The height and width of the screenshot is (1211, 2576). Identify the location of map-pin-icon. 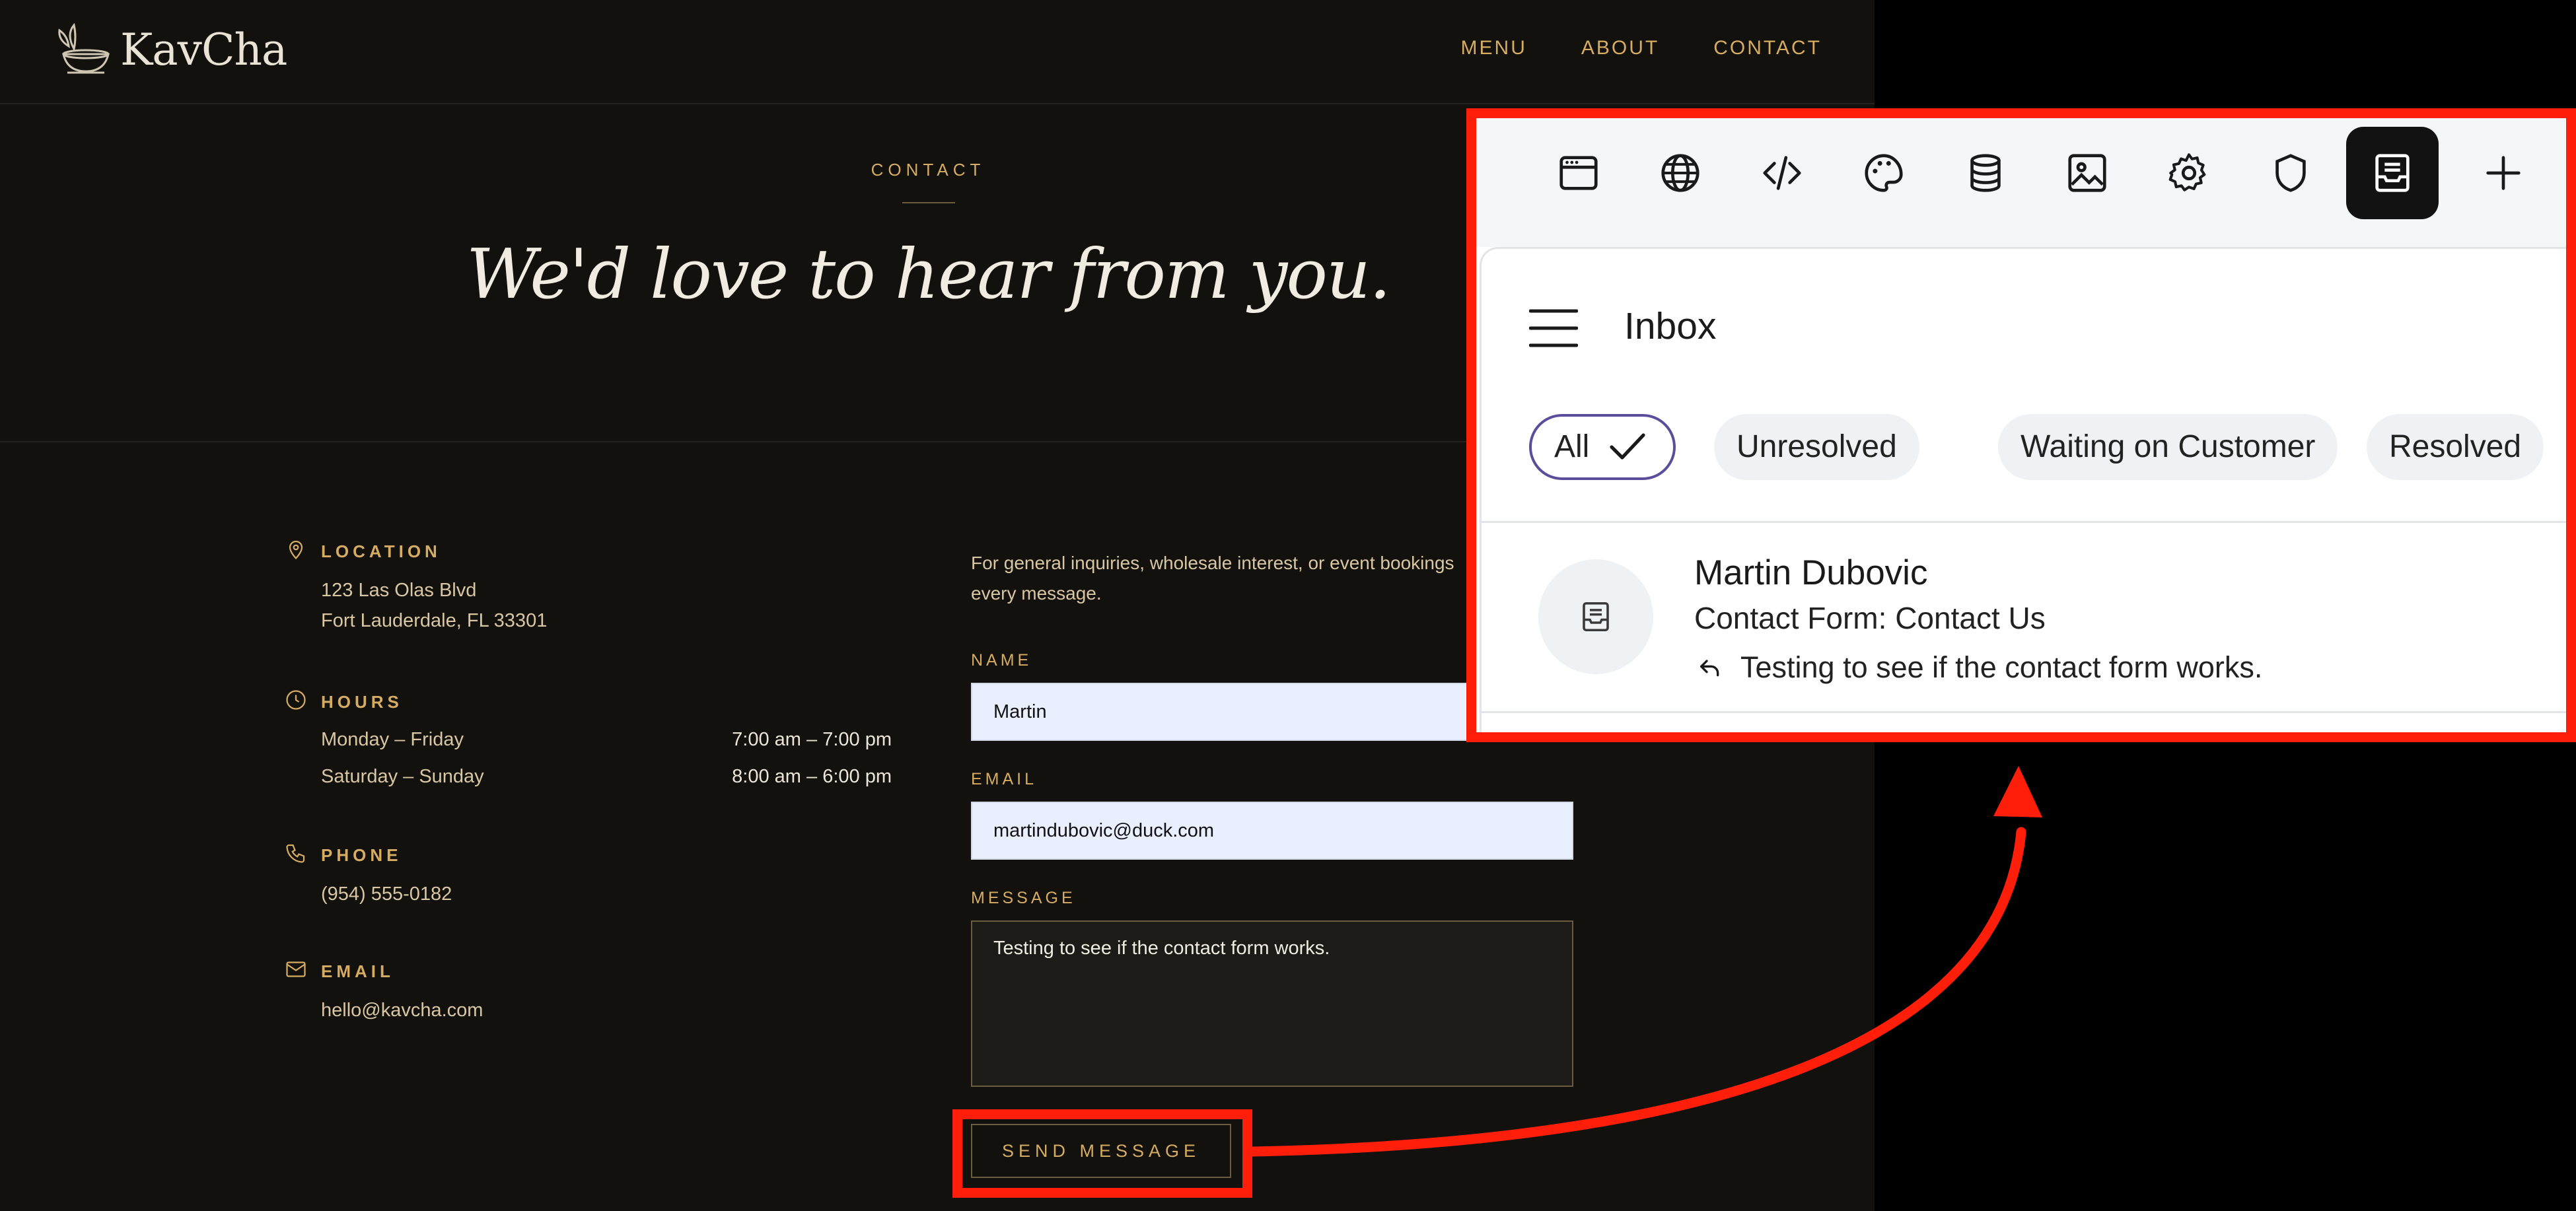
(296, 550).